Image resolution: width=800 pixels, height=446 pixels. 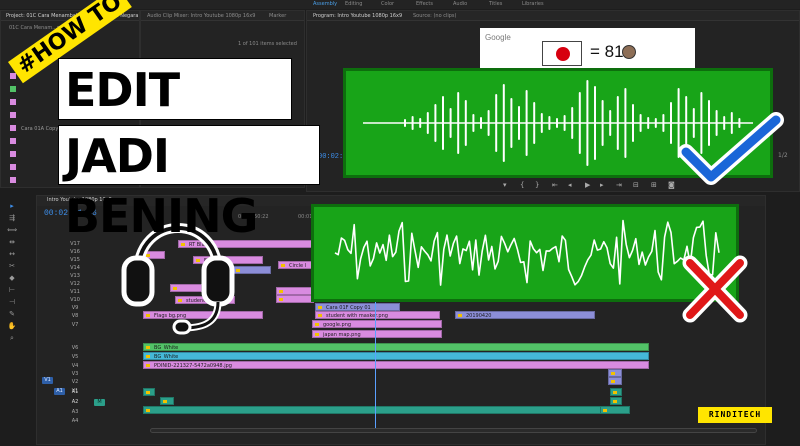 What do you see at coordinates (75, 357) in the screenshot?
I see `track-label: V5` at bounding box center [75, 357].